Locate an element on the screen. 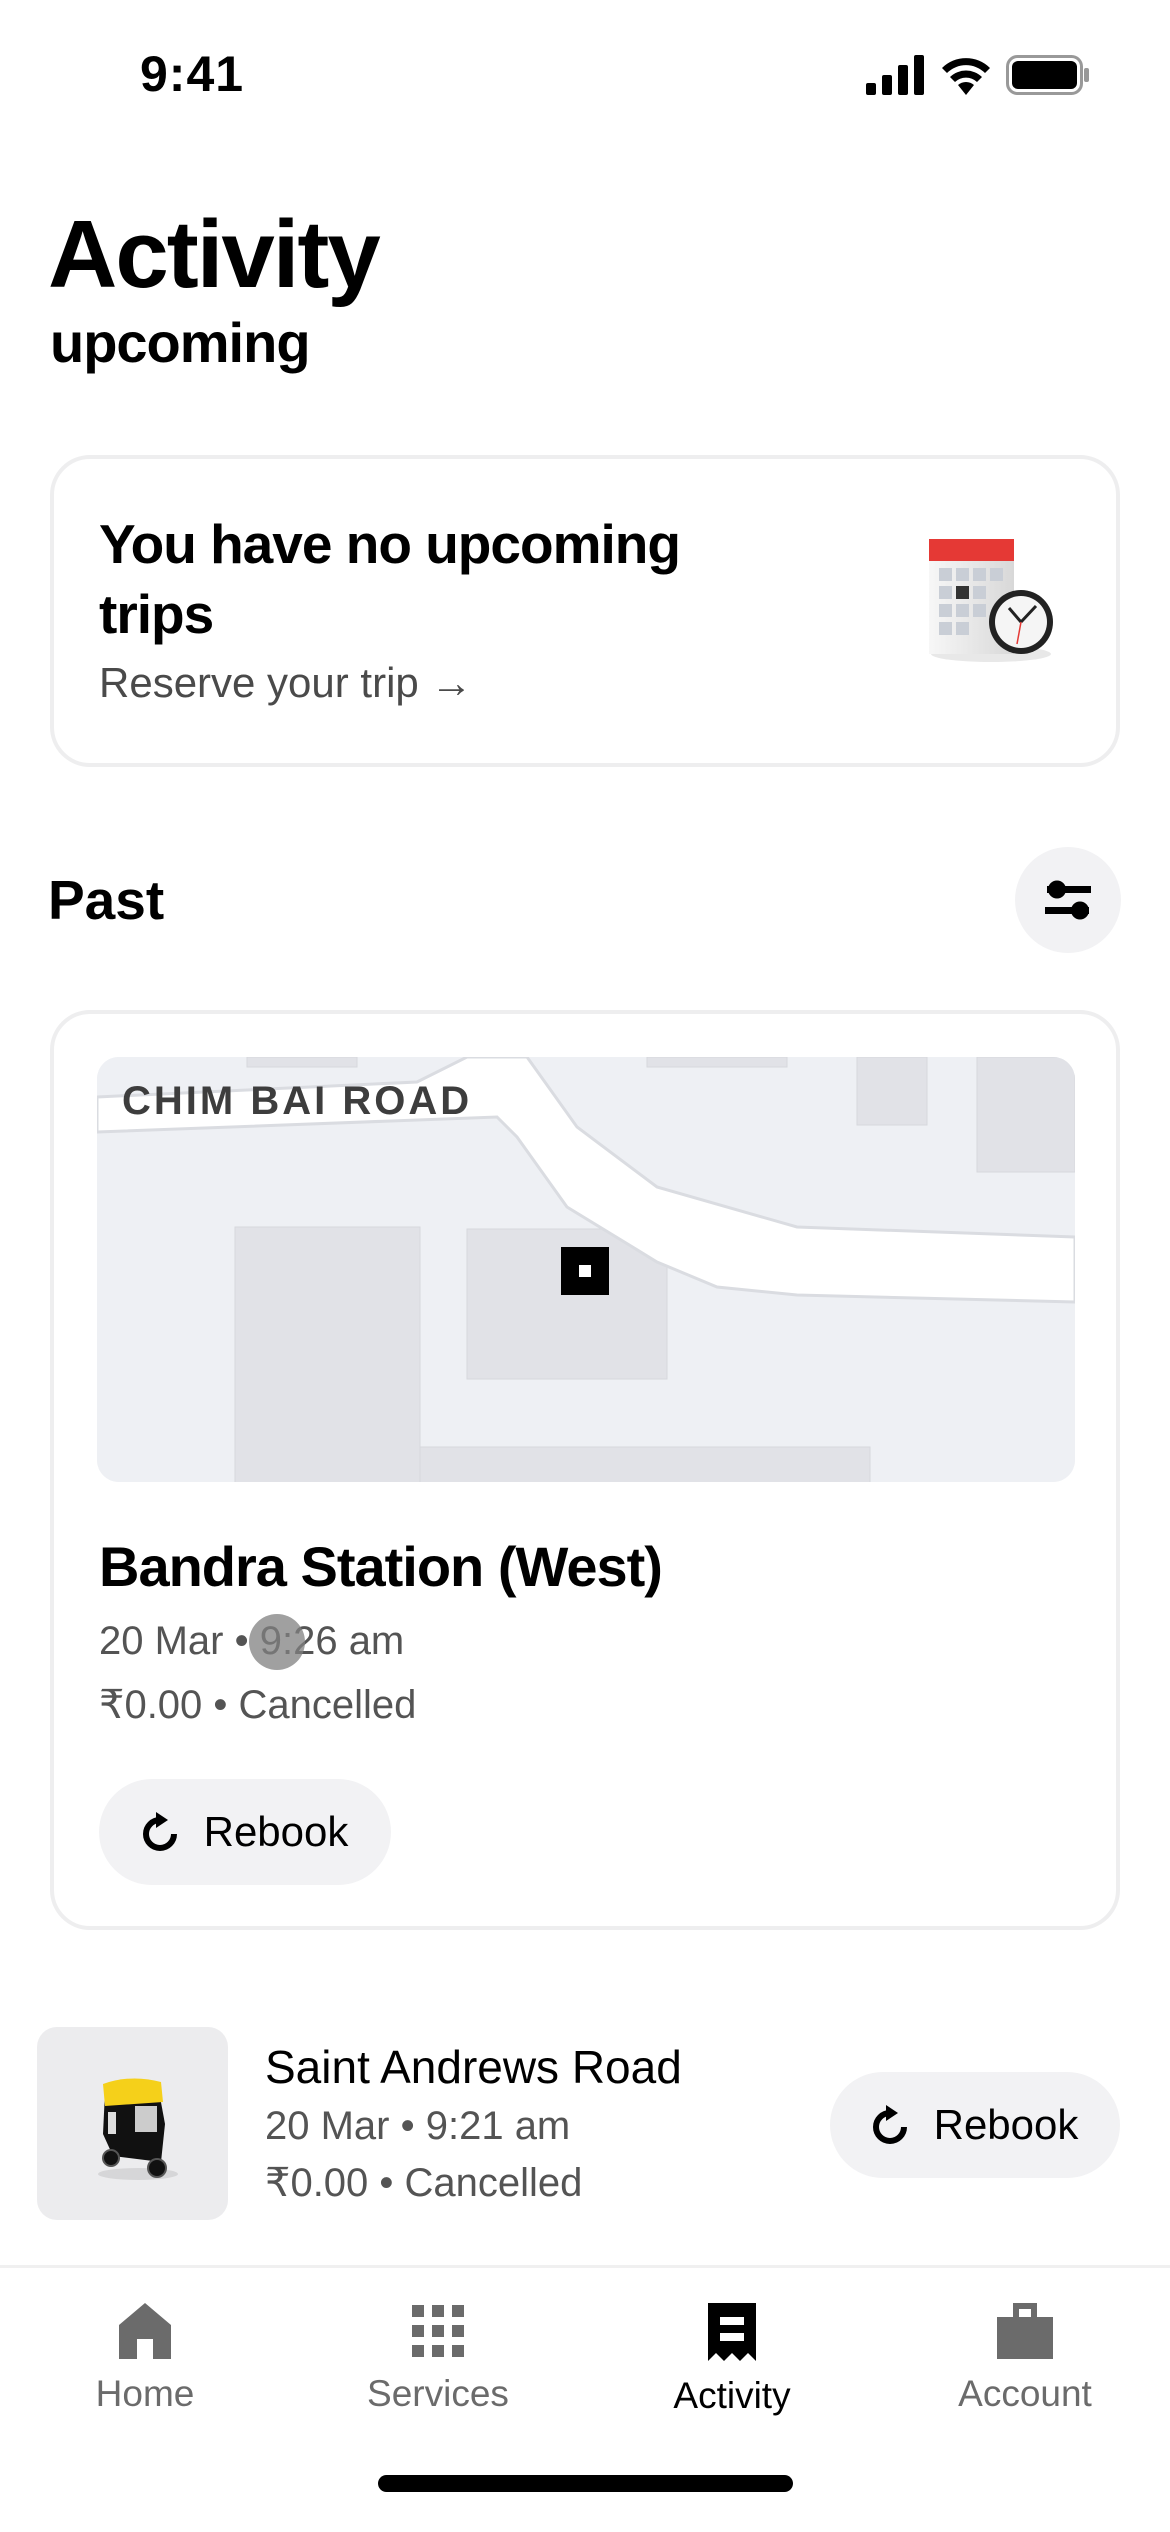 This screenshot has height=2532, width=1170. home-indicator is located at coordinates (585, 2483).